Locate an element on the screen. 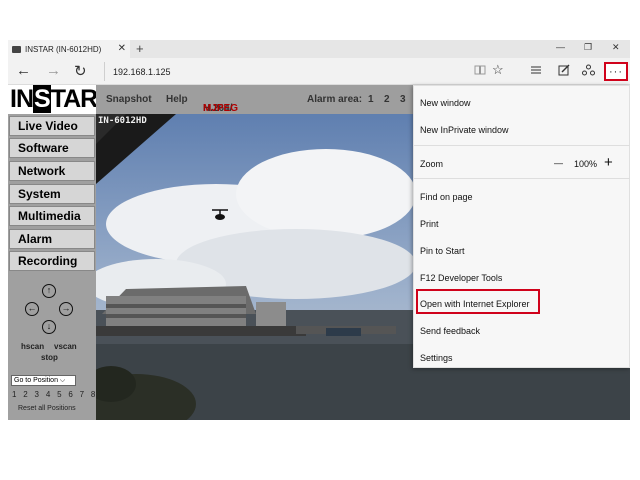  ptz-up-arrow-icon: ↑ is located at coordinates (49, 291).